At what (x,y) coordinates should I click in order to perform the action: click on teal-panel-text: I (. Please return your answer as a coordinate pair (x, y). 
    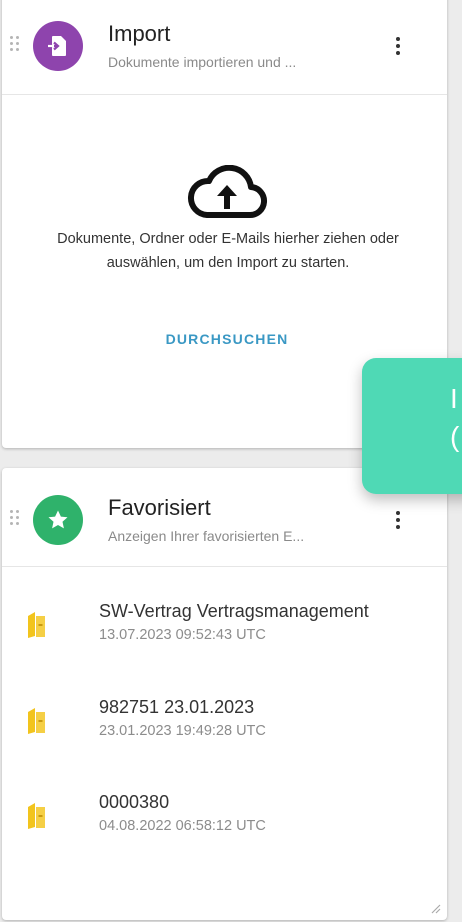
    Looking at the image, I should click on (455, 417).